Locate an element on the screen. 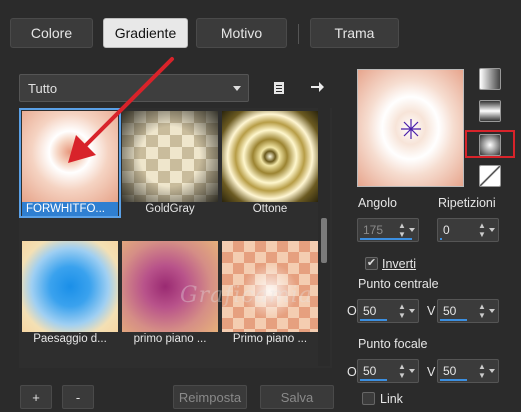  angle-input: 175 ▲ ▼ is located at coordinates (388, 230).